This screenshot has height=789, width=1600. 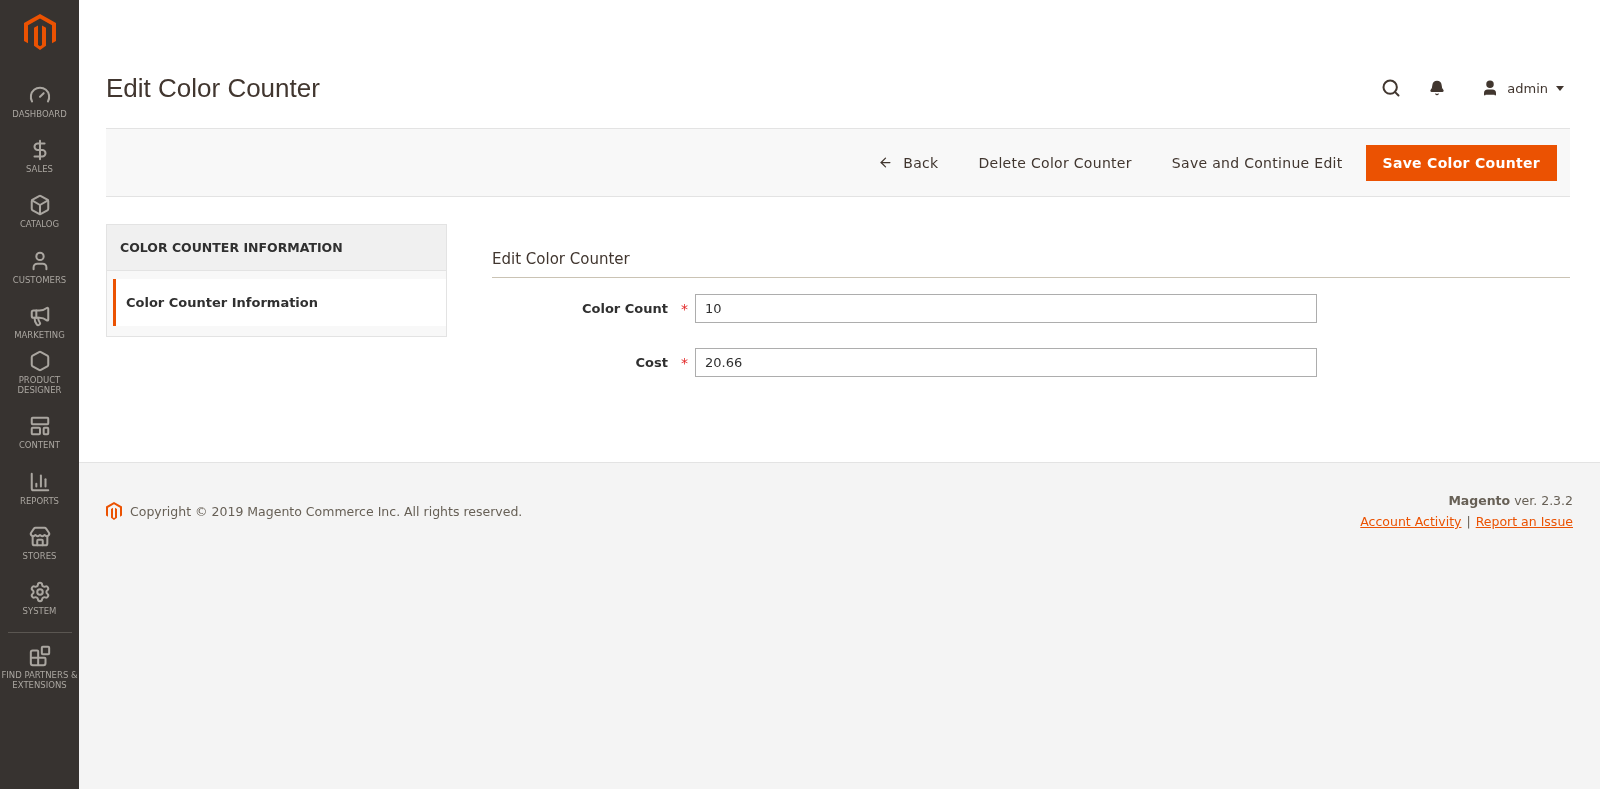 What do you see at coordinates (39, 481) in the screenshot?
I see `bar-chart-icon` at bounding box center [39, 481].